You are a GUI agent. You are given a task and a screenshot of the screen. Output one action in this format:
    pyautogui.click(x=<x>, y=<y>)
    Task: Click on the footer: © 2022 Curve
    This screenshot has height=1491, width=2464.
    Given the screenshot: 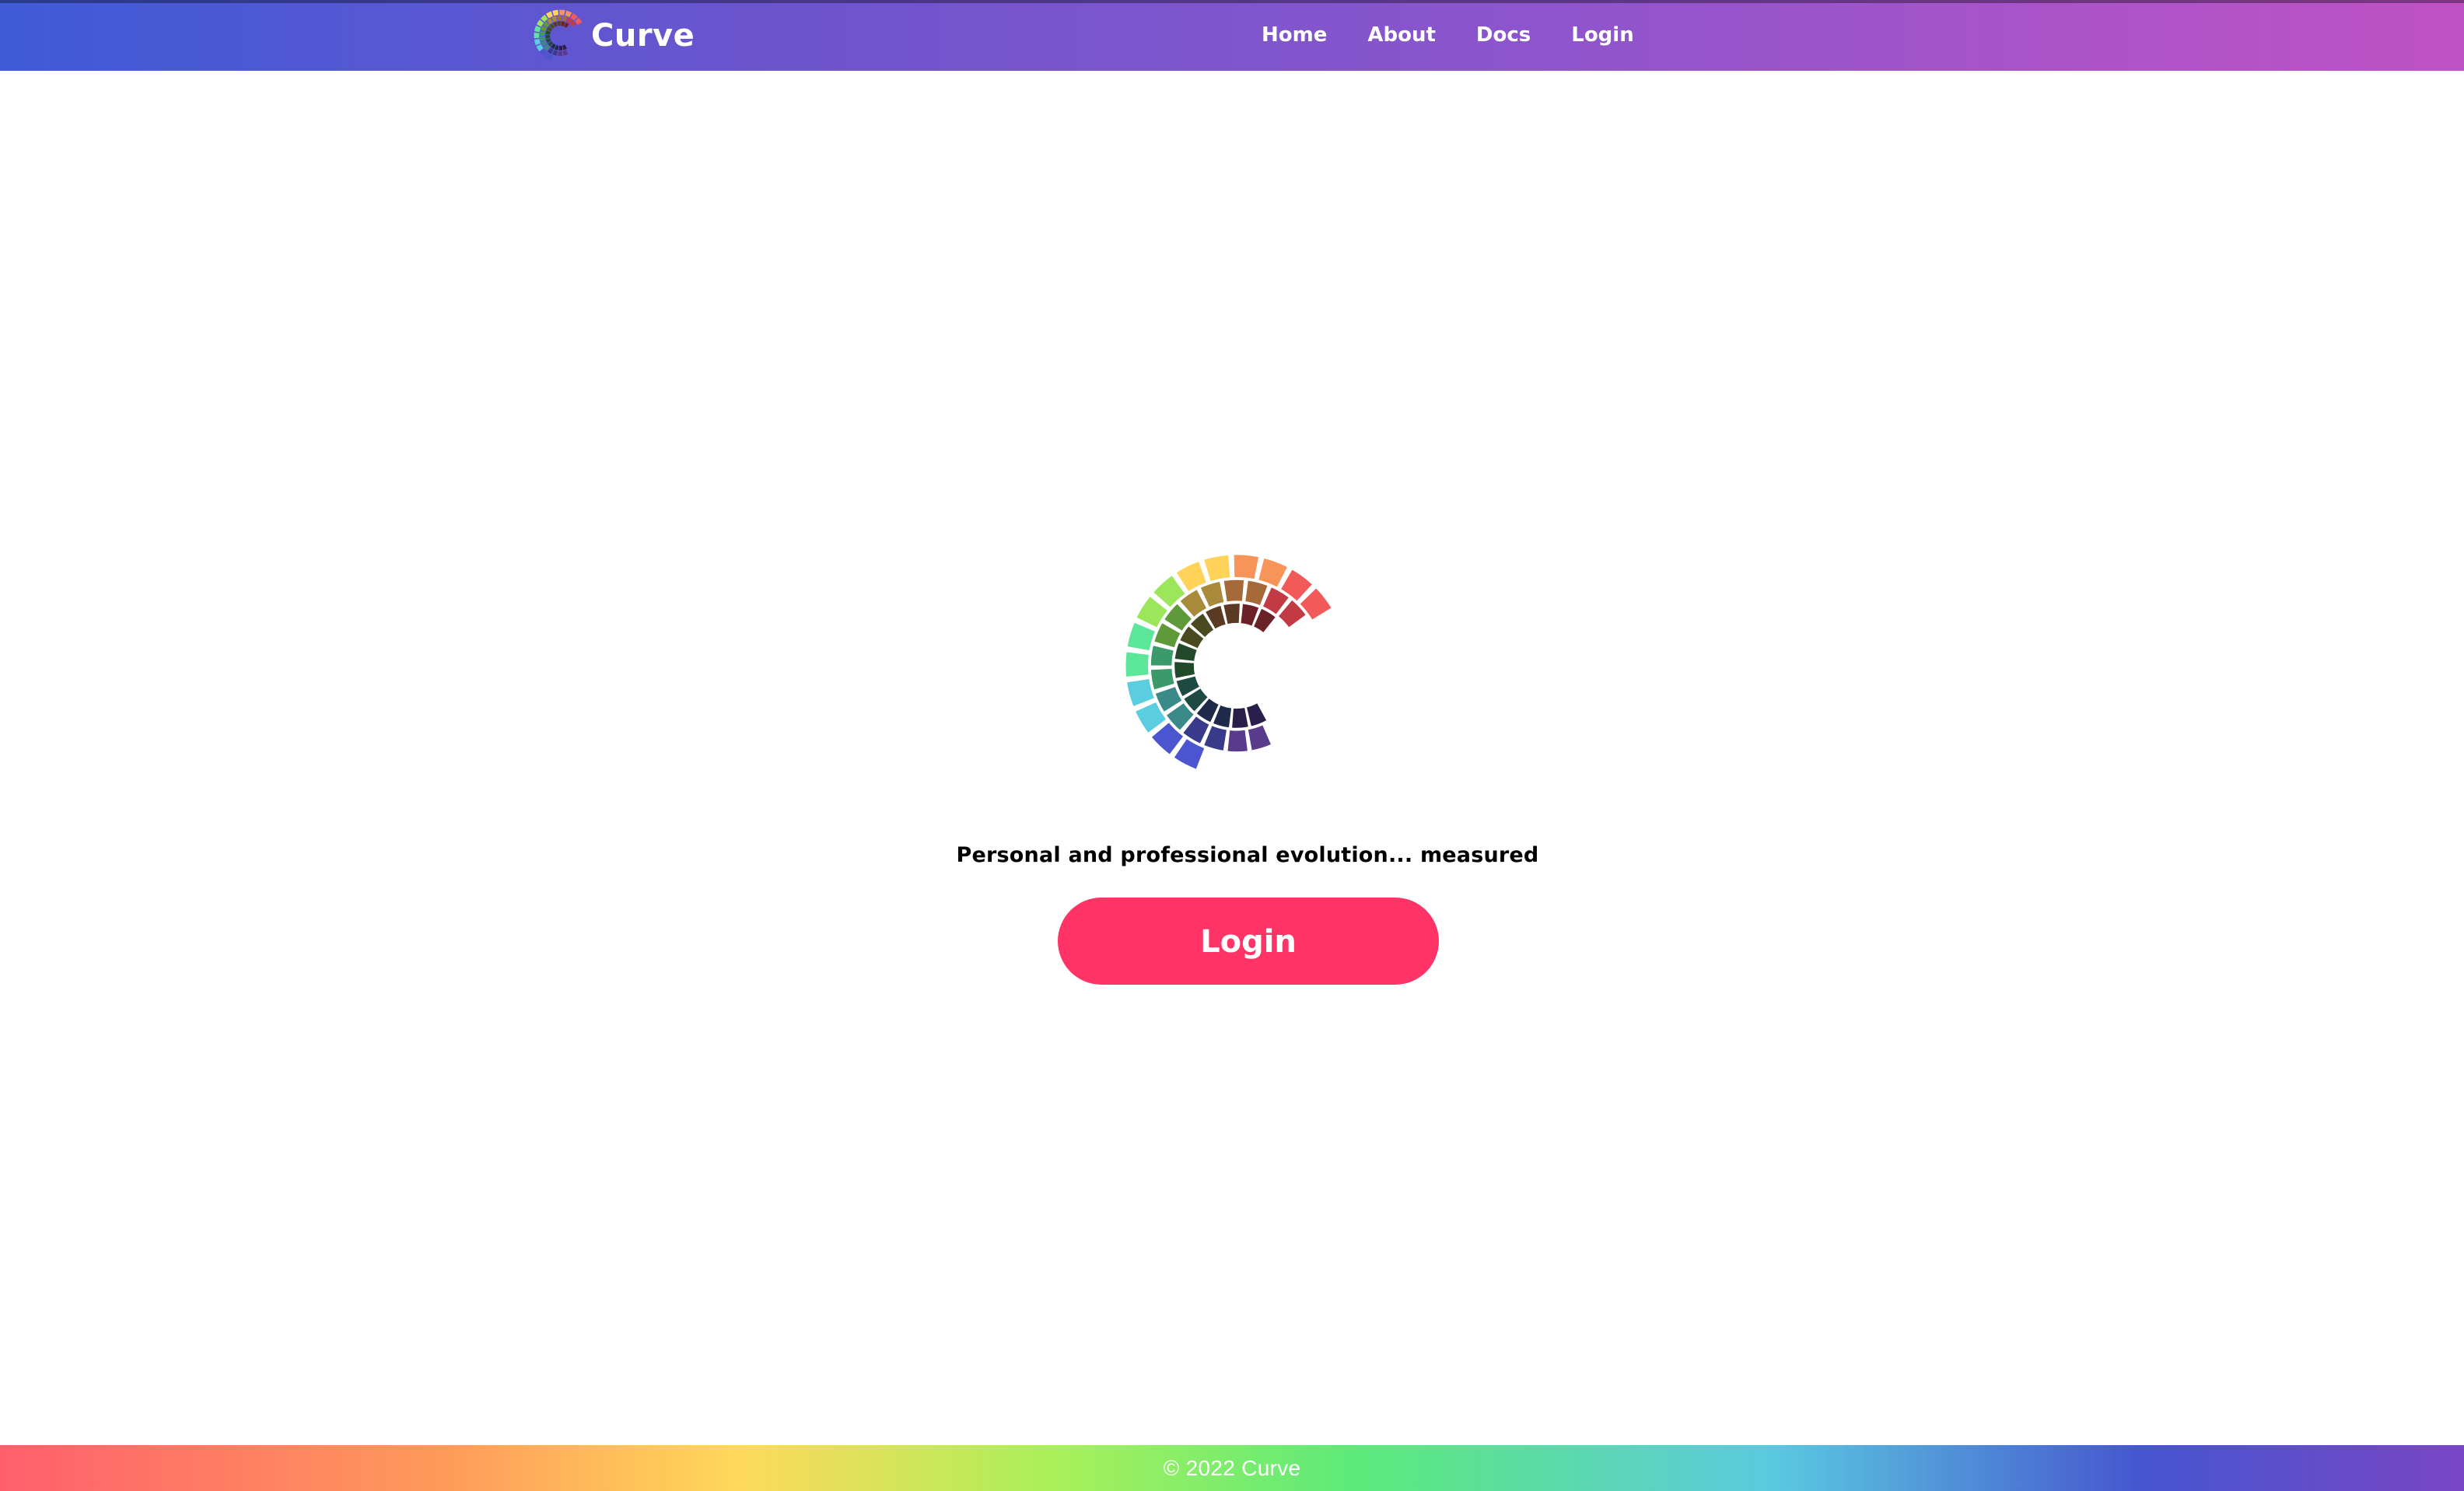 What is the action you would take?
    pyautogui.click(x=1232, y=1468)
    